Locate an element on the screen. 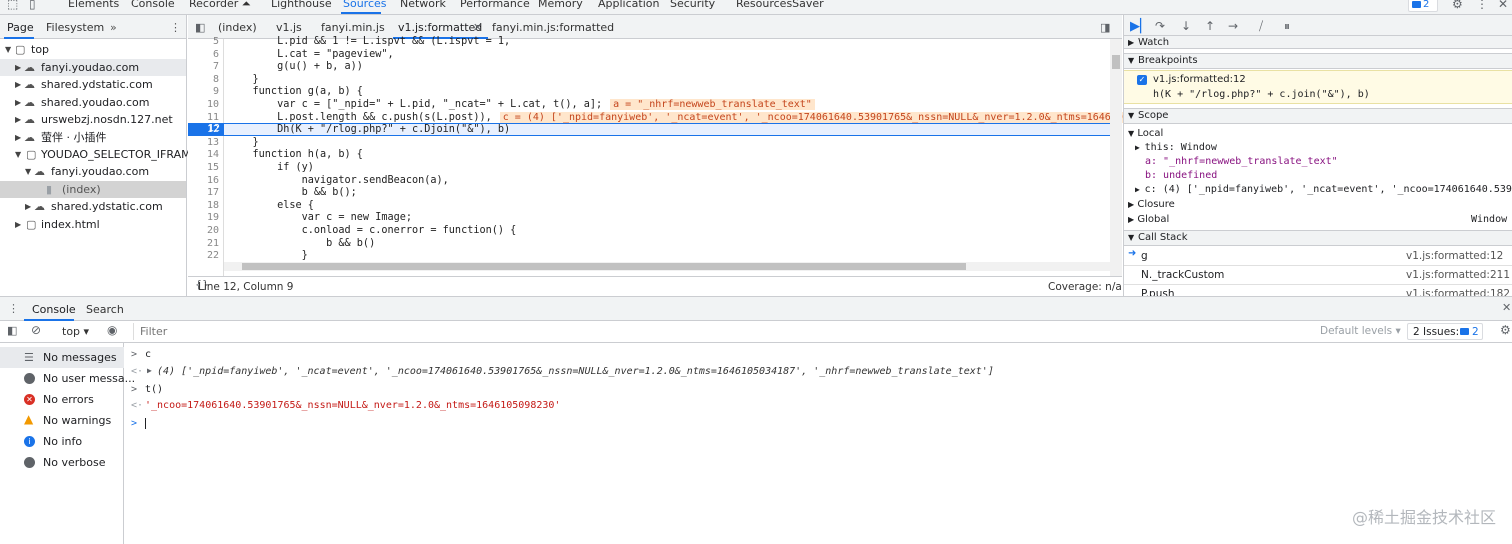 Image resolution: width=1512 pixels, height=544 pixels. watch-section-header: ▶ Watch is located at coordinates (1318, 42).